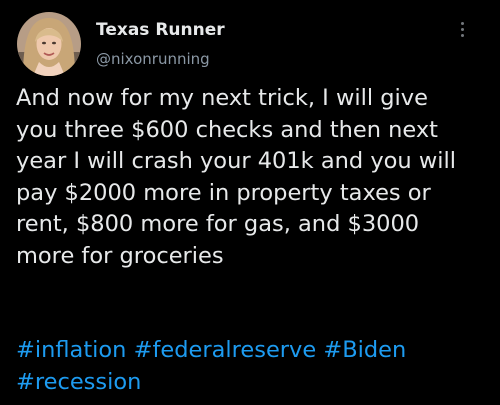 The width and height of the screenshot is (500, 405). What do you see at coordinates (71, 350) in the screenshot?
I see `hashtag-inflation: #inflation` at bounding box center [71, 350].